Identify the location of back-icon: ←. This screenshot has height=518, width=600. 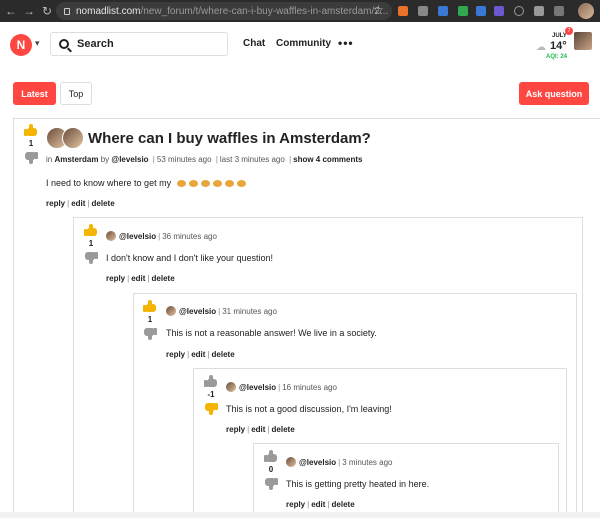
(11, 11).